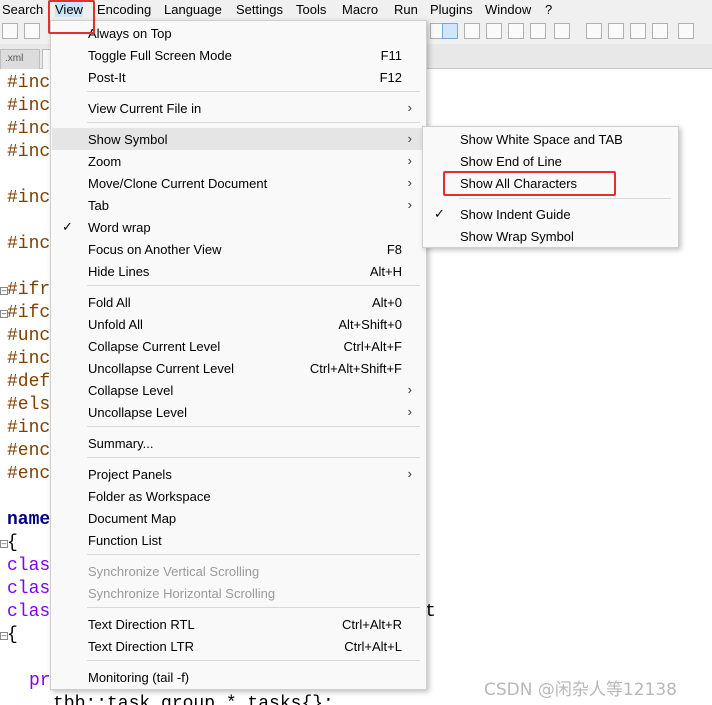 The image size is (712, 705). What do you see at coordinates (360, 9) in the screenshot?
I see `menu-macro: Macro` at bounding box center [360, 9].